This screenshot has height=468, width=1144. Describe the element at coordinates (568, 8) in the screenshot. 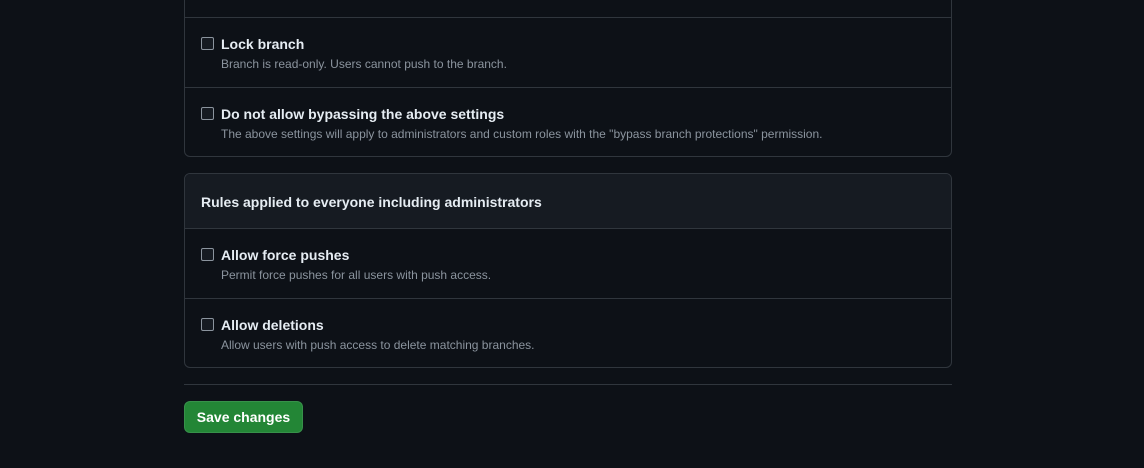

I see `previous-setting-row-partial` at that location.